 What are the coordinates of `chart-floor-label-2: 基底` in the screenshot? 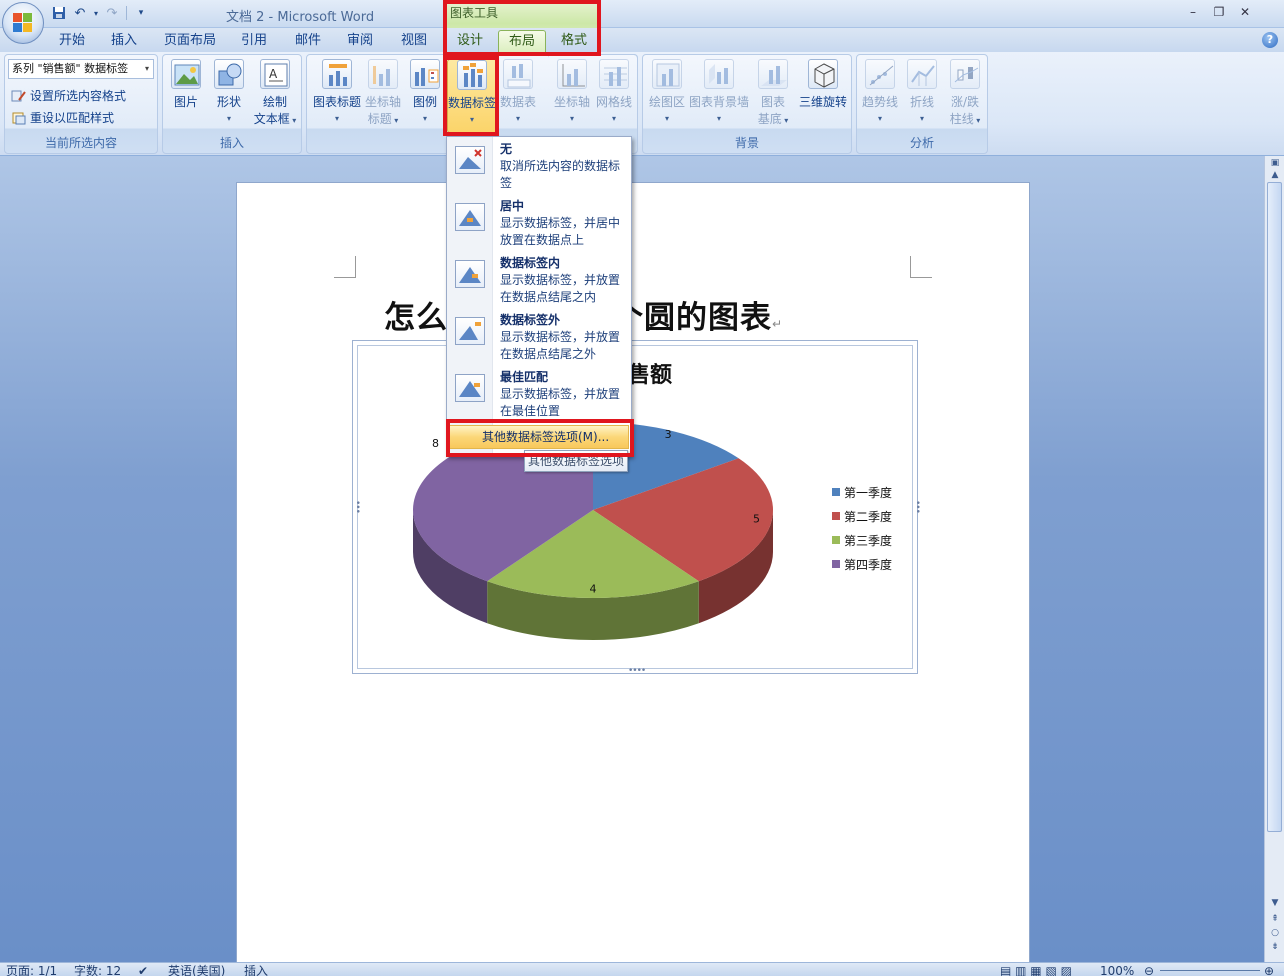 It's located at (769, 119).